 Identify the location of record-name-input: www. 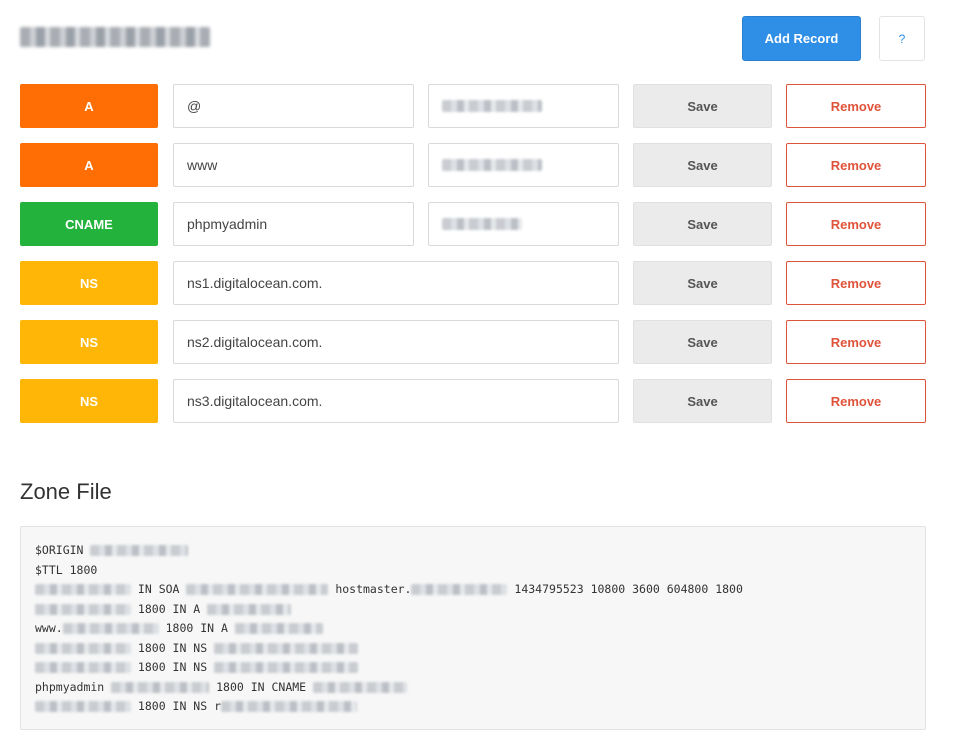
(293, 165).